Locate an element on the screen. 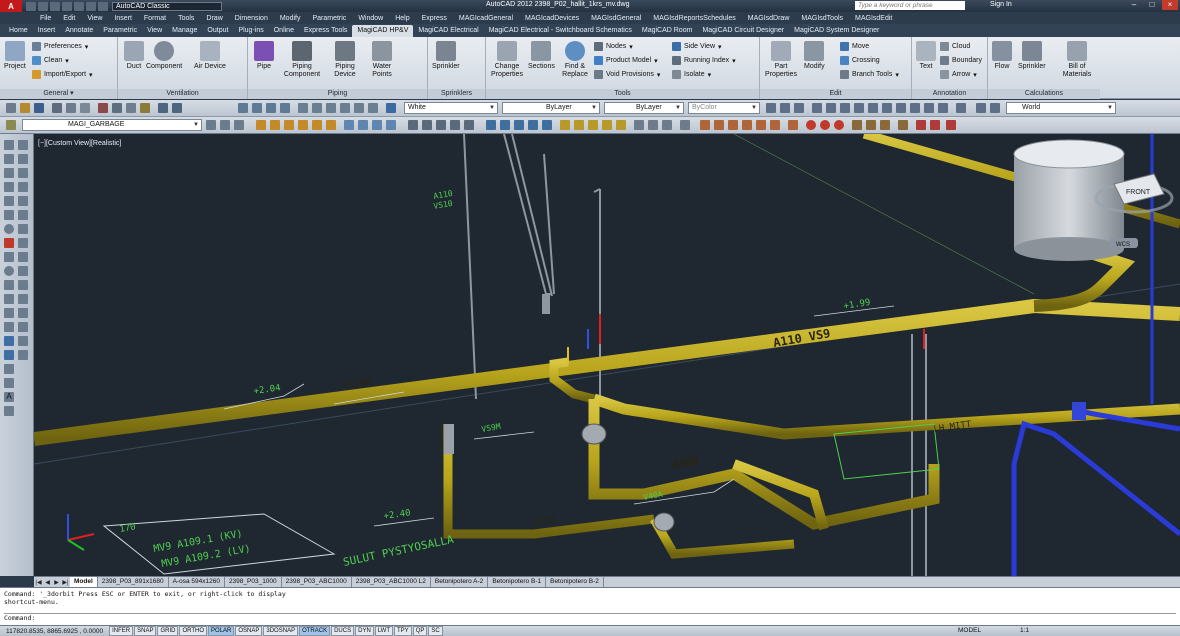  status-toggle-ortho: ORTHO is located at coordinates (193, 631).